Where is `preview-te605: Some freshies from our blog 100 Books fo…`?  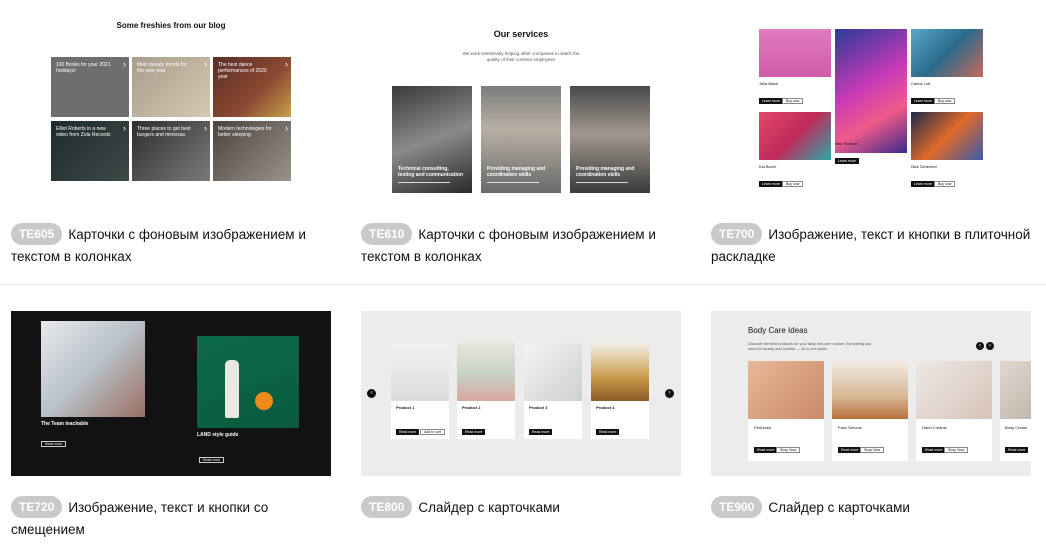
preview-te605: Some freshies from our blog 100 Books fo… is located at coordinates (171, 112).